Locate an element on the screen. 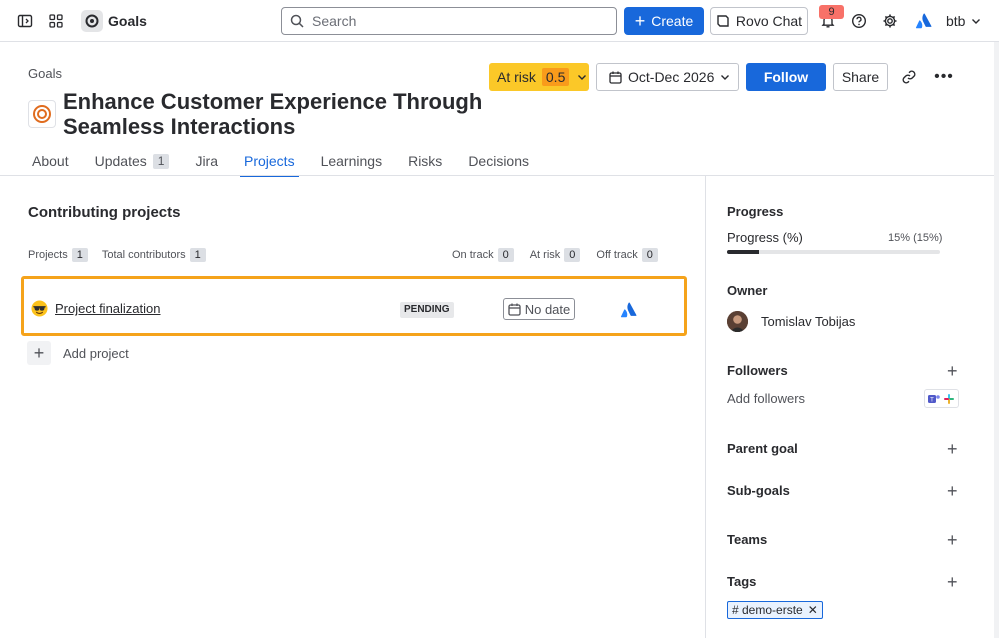  progress-bar is located at coordinates (833, 252).